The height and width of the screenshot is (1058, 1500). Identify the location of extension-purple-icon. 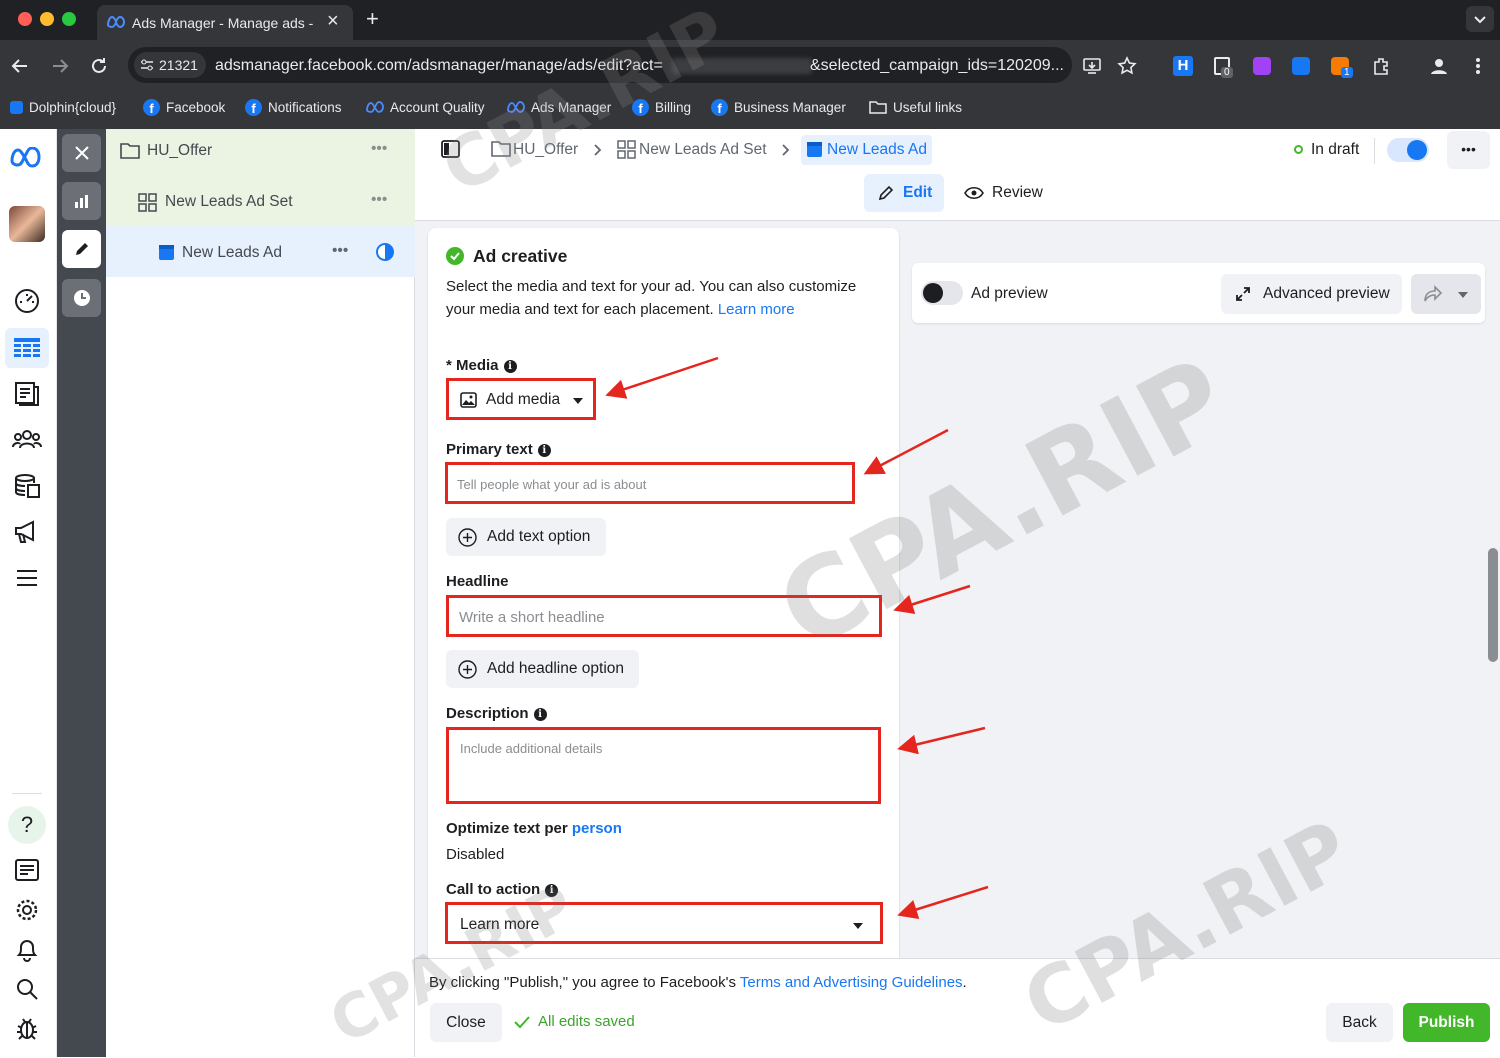
(1262, 66).